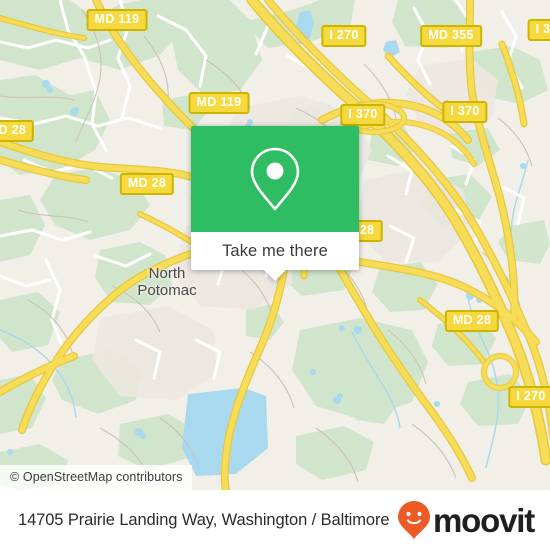 The height and width of the screenshot is (550, 550). What do you see at coordinates (96, 477) in the screenshot?
I see `osm-attribution: © OpenStreetMap contributors` at bounding box center [96, 477].